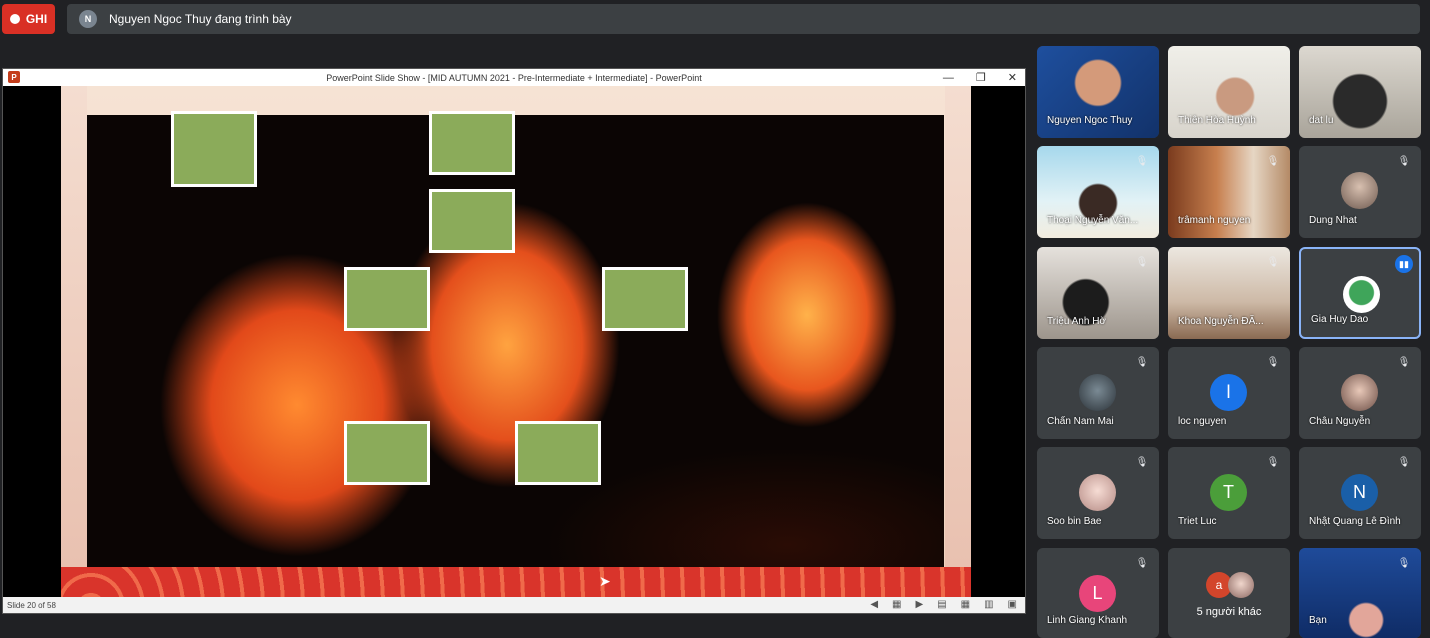 This screenshot has width=1430, height=638. Describe the element at coordinates (36, 19) in the screenshot. I see `record-label: GHI` at that location.